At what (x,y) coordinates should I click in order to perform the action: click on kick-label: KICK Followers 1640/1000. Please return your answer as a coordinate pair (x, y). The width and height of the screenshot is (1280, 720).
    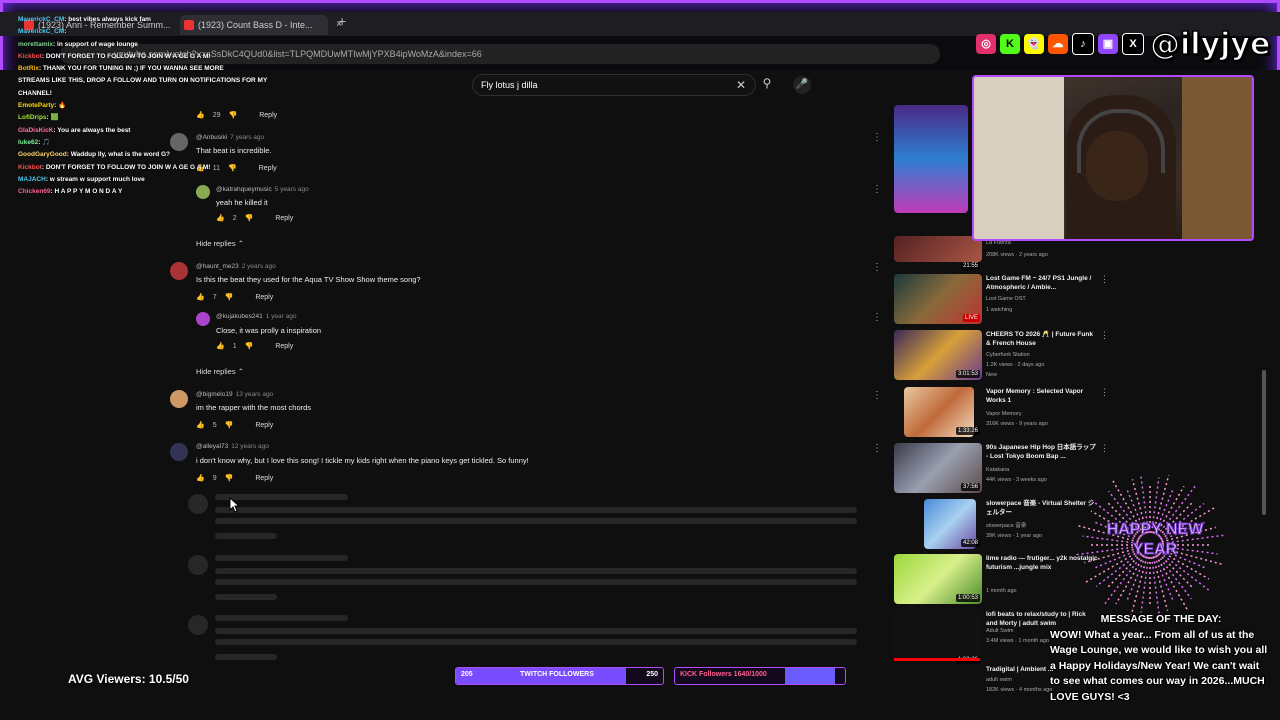
    Looking at the image, I should click on (723, 674).